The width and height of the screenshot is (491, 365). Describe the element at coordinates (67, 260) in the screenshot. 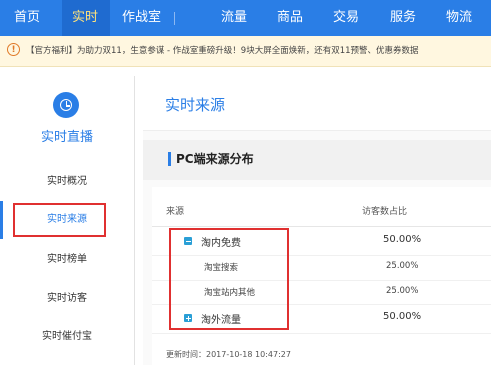

I see `sidebar-item-rankings: 实时榜单` at that location.